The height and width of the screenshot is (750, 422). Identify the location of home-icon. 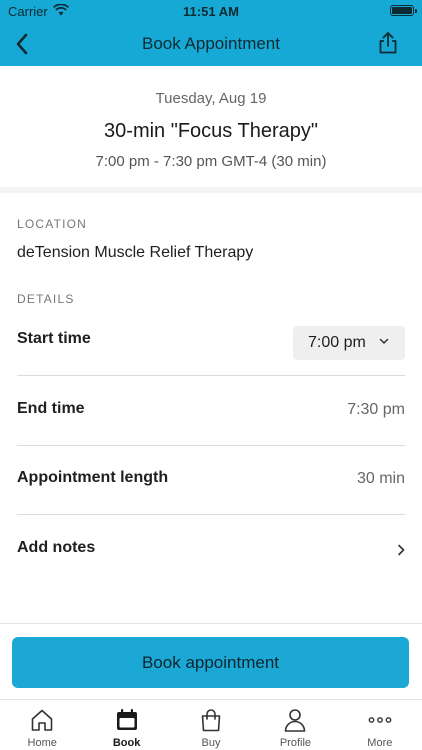
(42, 720).